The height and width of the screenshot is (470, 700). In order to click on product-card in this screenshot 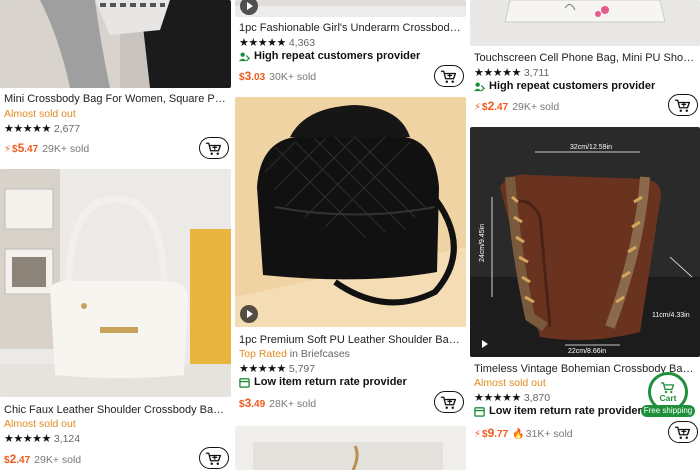, I will do `click(350, 448)`.